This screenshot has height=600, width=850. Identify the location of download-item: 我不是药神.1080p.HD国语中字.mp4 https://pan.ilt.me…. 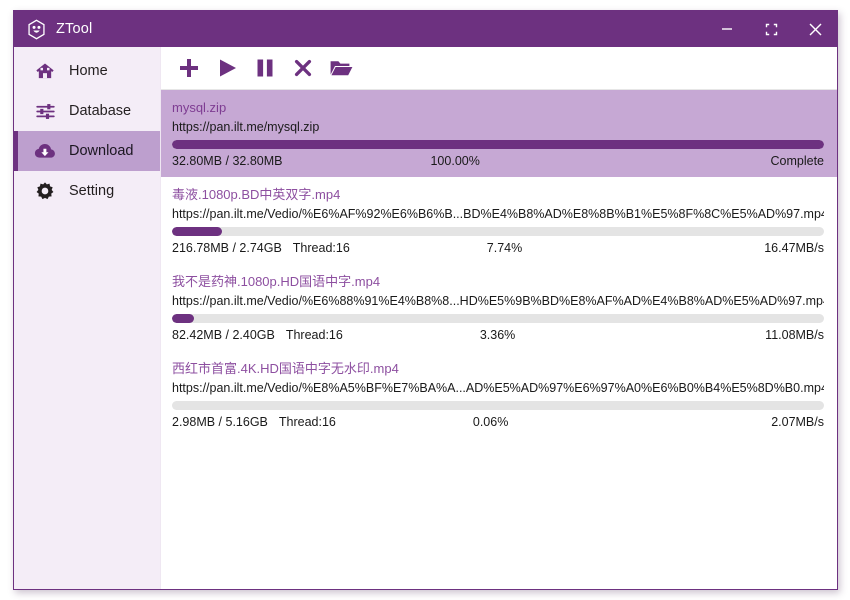
(499, 307).